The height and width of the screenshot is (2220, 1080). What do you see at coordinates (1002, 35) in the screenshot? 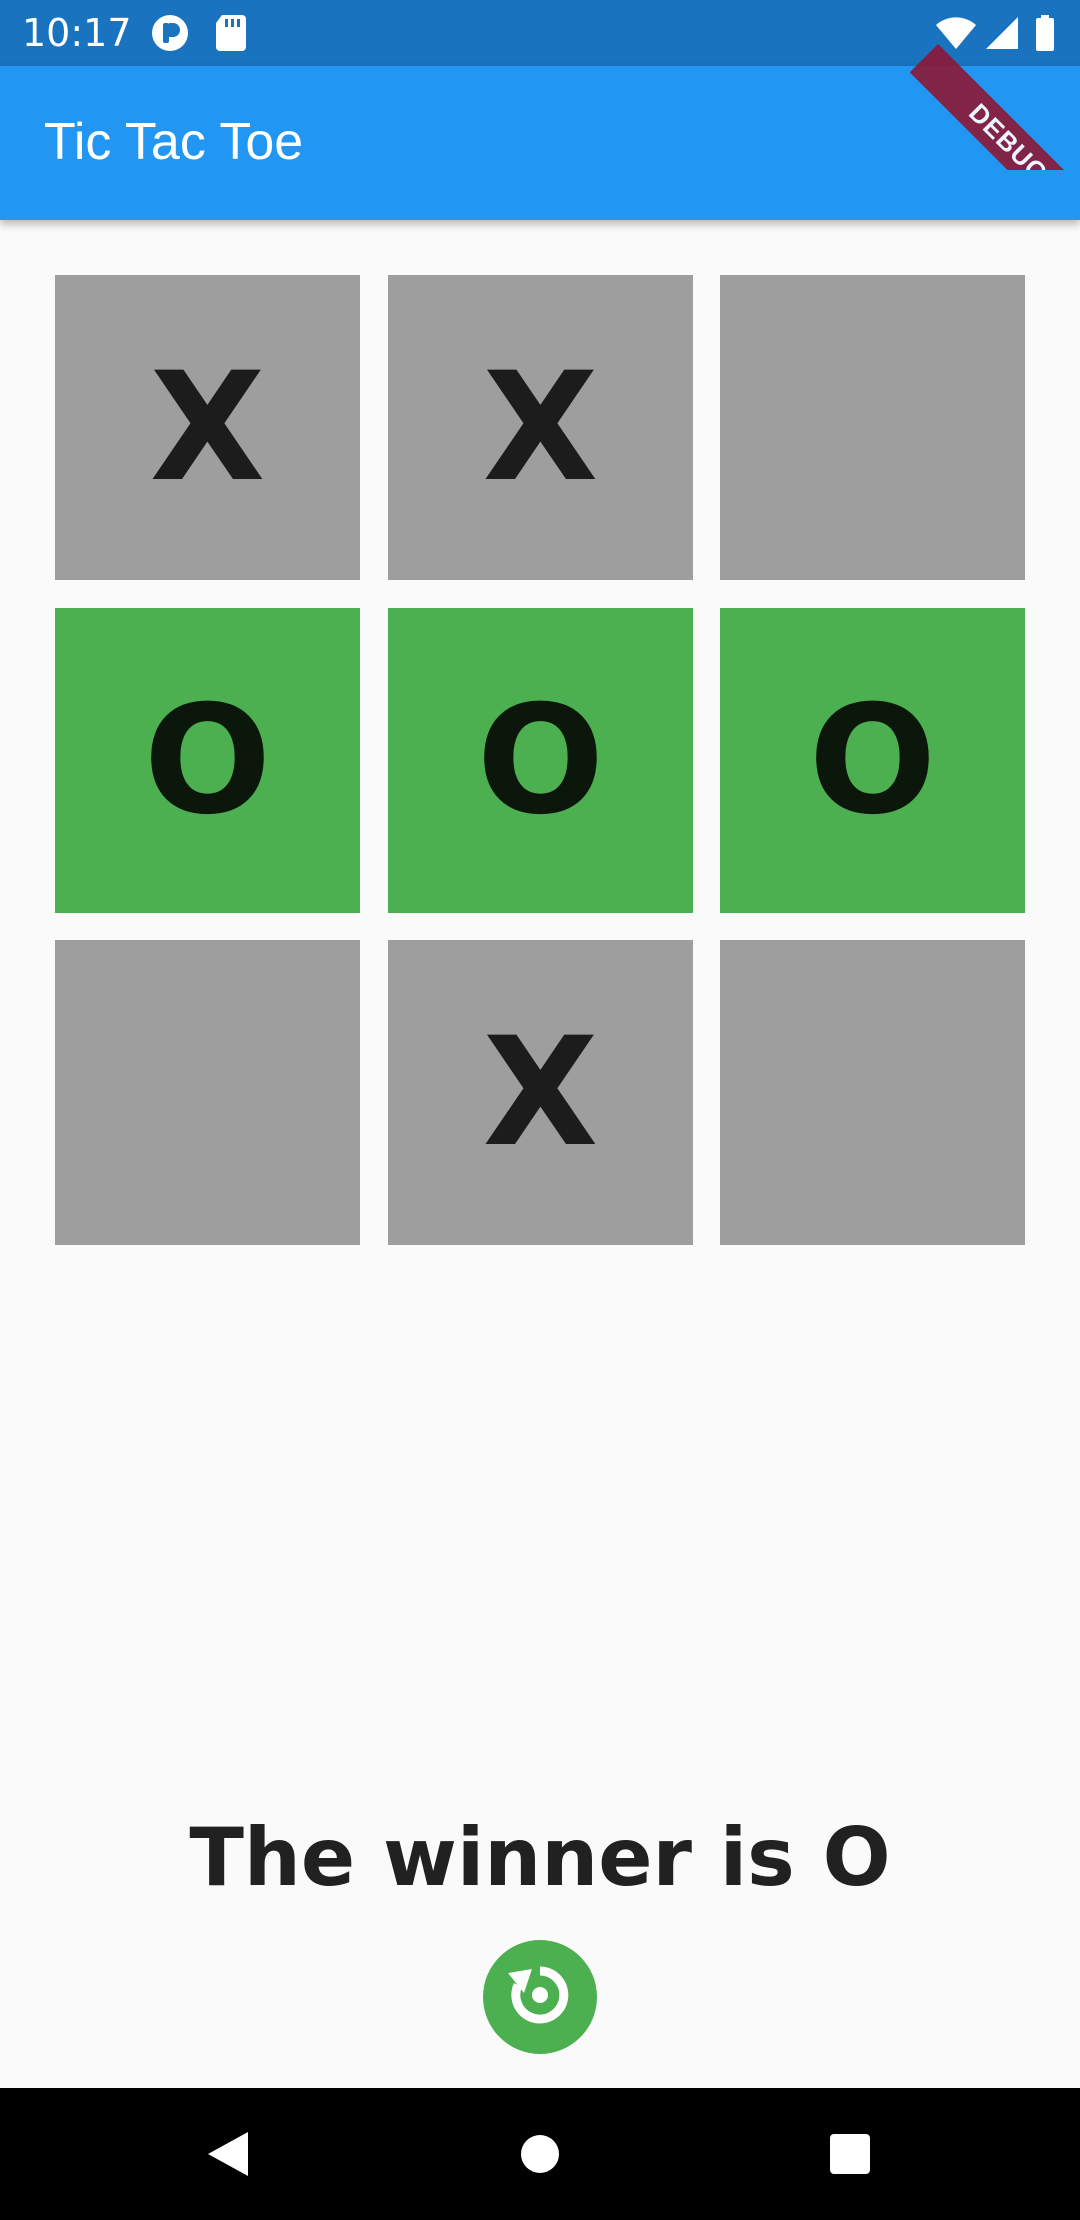
I see `cell-signal-icon` at bounding box center [1002, 35].